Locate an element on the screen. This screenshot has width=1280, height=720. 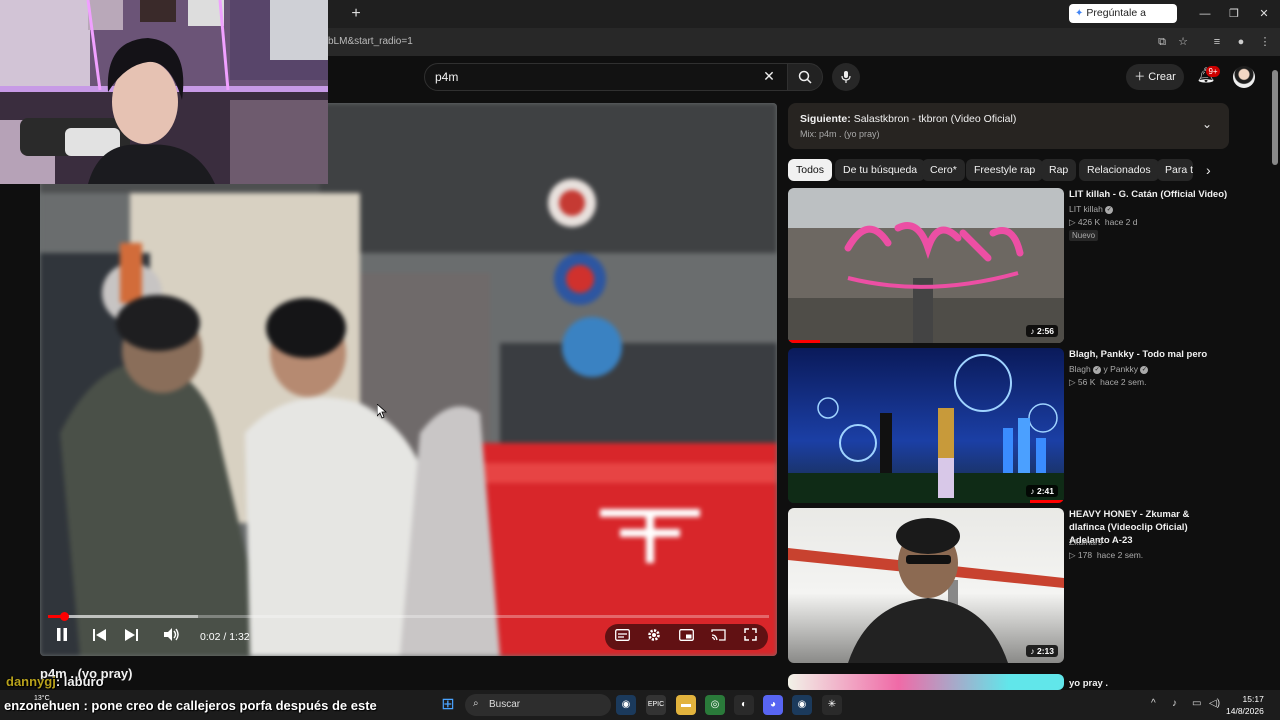
search-query: p4m is located at coordinates (447, 77).